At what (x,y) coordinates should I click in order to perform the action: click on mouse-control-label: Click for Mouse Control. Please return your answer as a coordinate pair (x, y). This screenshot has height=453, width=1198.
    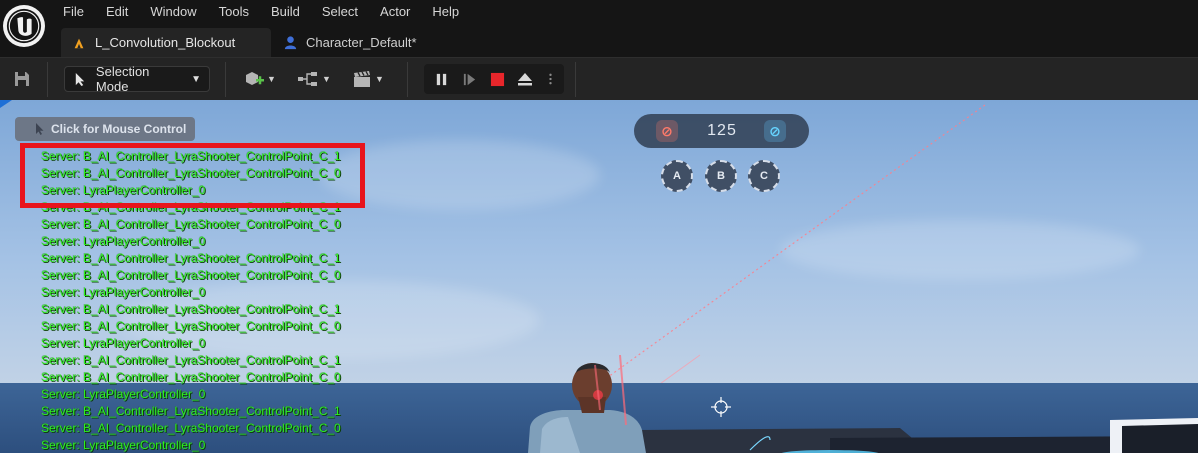
    Looking at the image, I should click on (119, 129).